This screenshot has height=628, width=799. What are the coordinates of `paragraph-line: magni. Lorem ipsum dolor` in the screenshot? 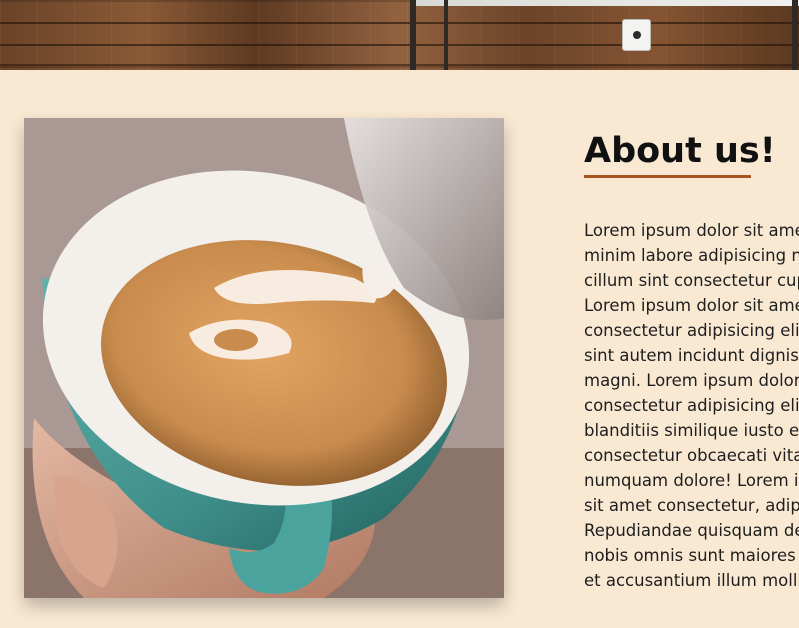 It's located at (691, 380).